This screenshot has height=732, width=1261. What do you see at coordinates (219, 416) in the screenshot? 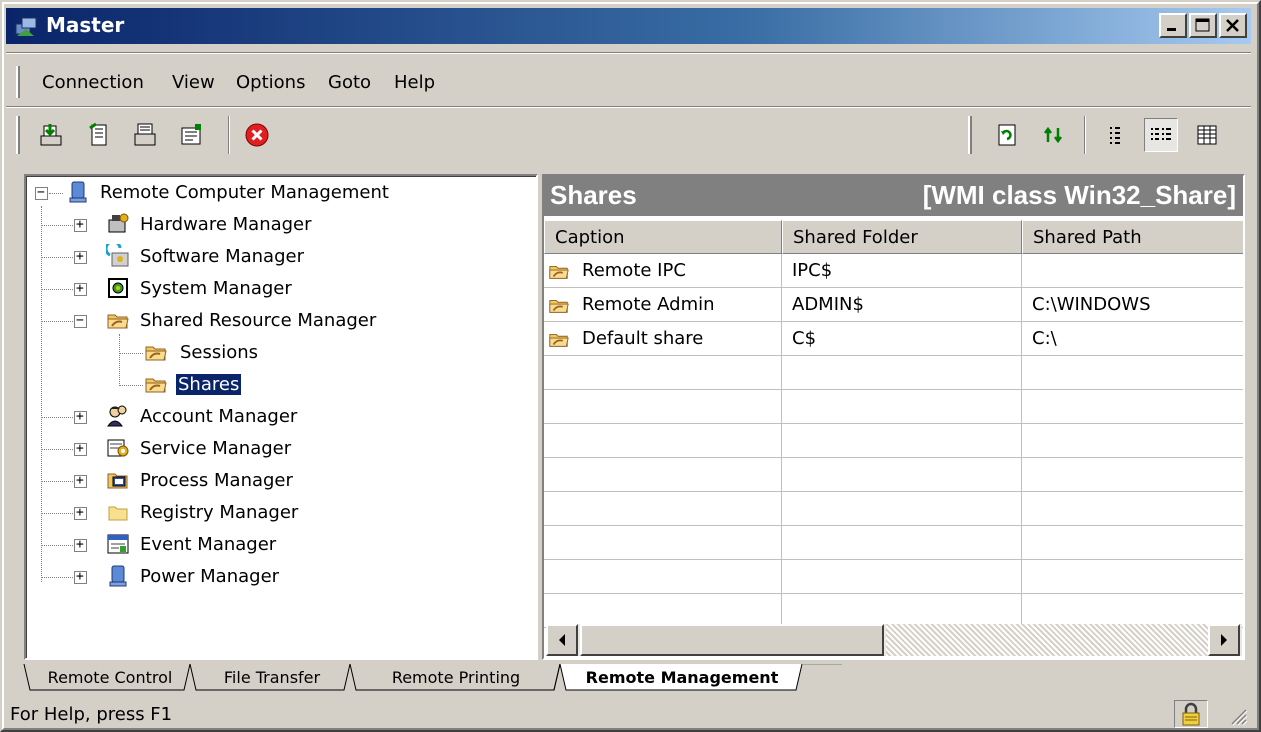
I see `tree-item-label: Account Manager` at bounding box center [219, 416].